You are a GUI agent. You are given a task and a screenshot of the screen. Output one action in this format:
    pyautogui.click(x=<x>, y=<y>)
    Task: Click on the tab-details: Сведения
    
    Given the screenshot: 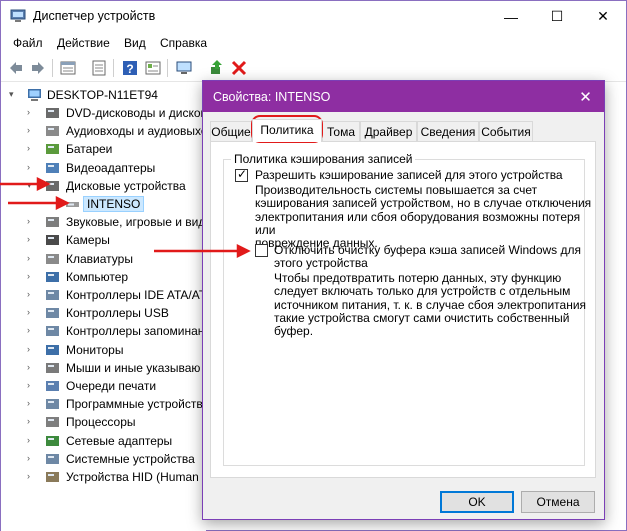 What is the action you would take?
    pyautogui.click(x=448, y=131)
    